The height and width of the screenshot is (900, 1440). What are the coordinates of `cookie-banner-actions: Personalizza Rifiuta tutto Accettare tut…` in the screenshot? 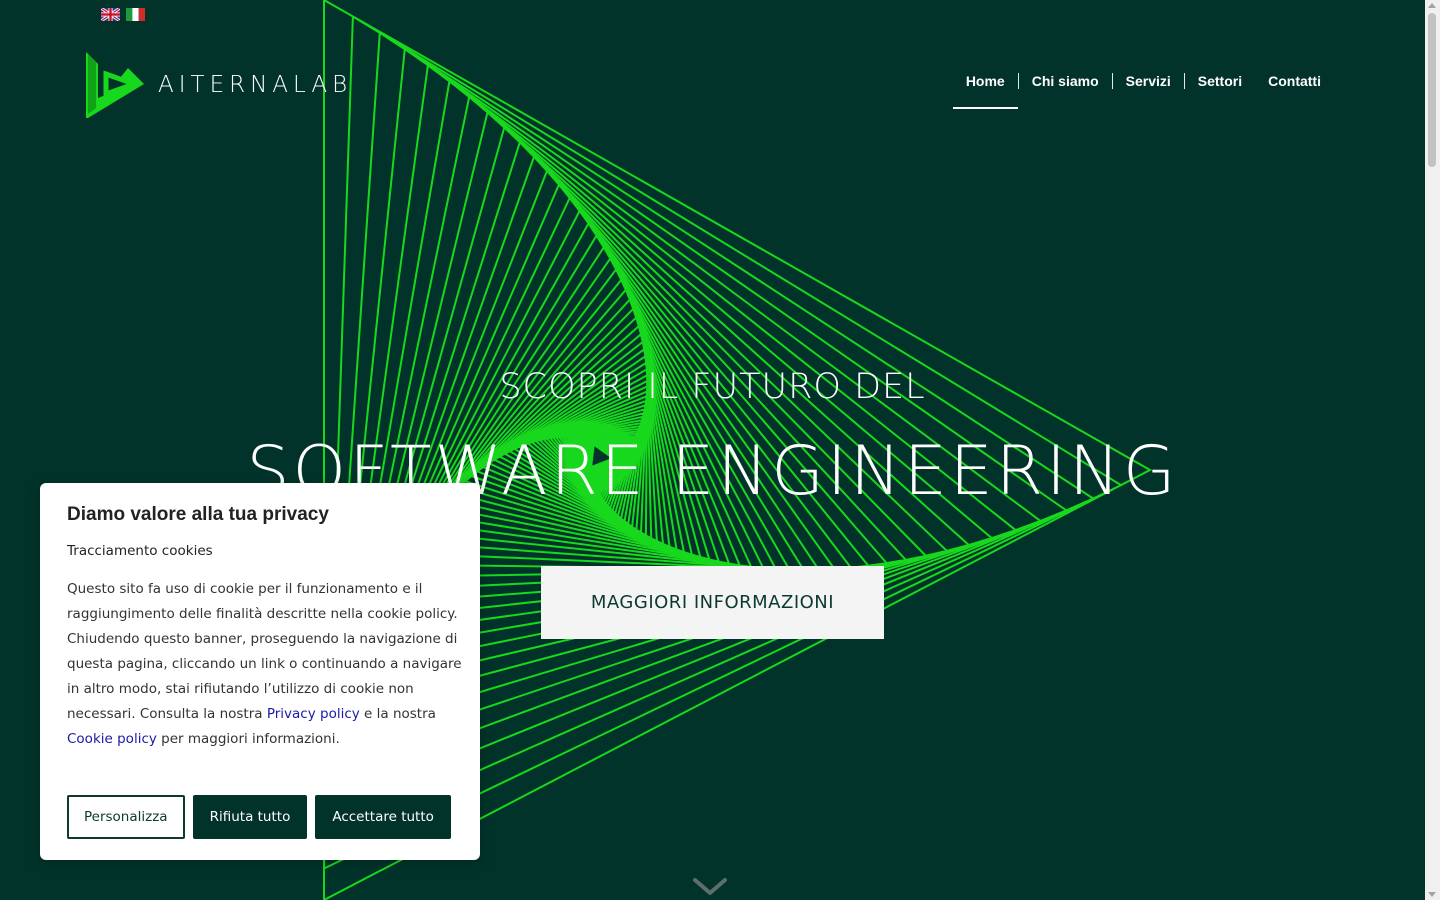 It's located at (259, 817).